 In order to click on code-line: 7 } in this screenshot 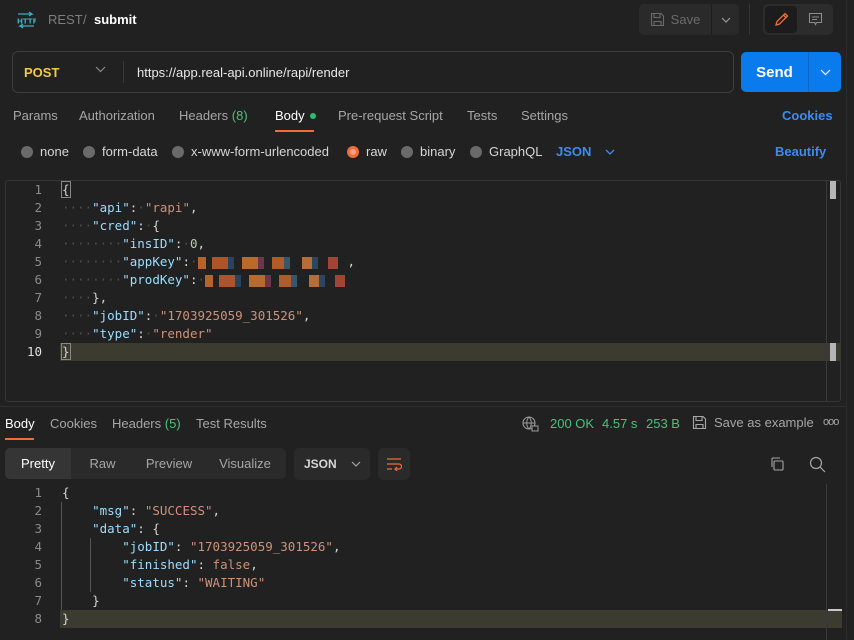, I will do `click(67, 600)`.